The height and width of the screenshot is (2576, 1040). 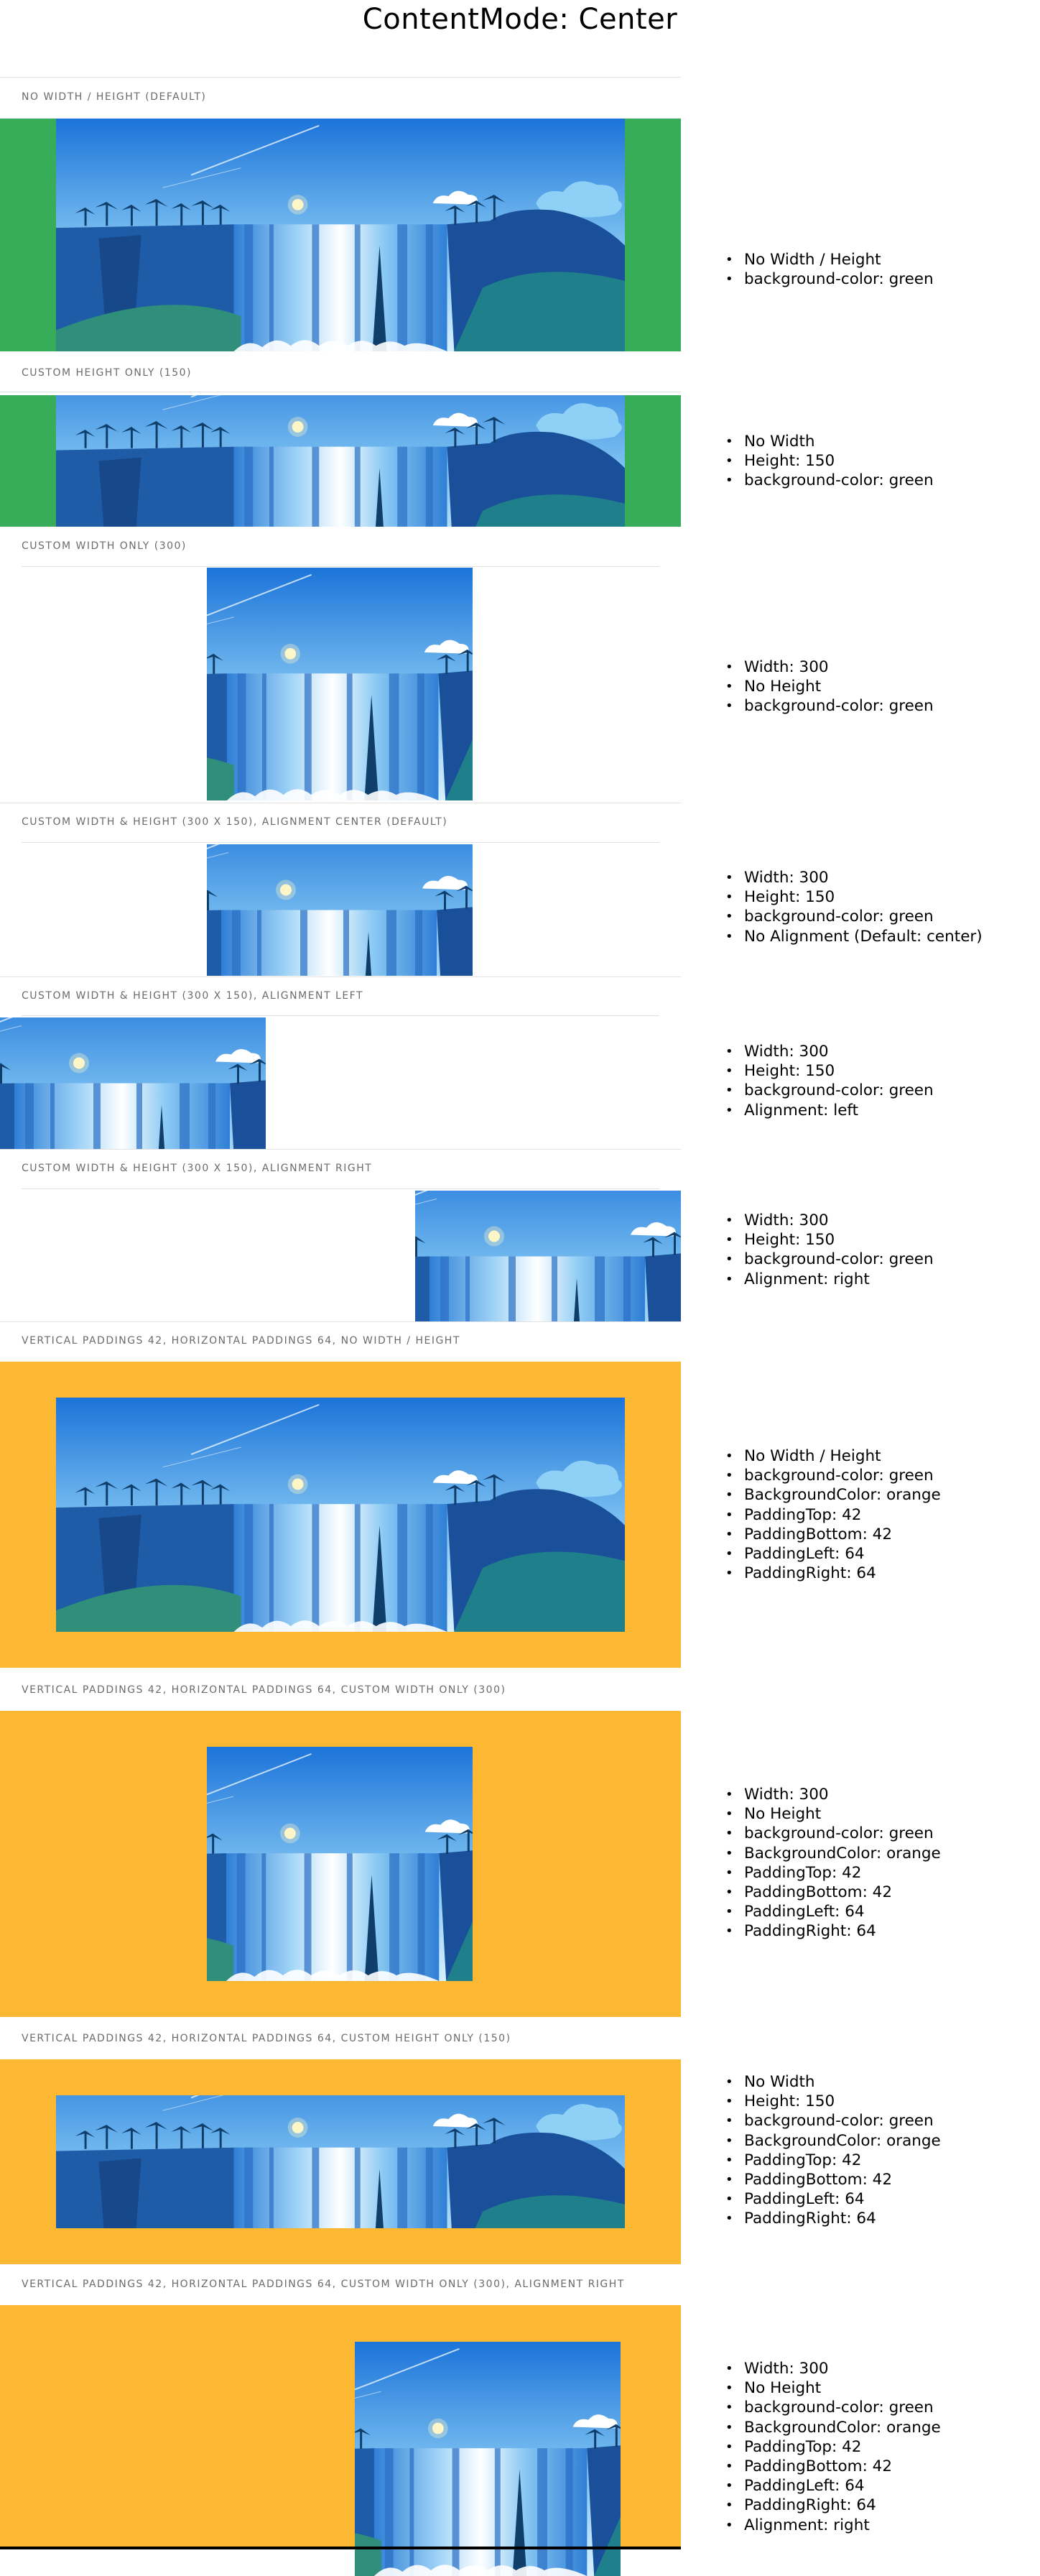 What do you see at coordinates (114, 97) in the screenshot?
I see `section-label: NO WIDTH / HEIGHT (DEFAULT)` at bounding box center [114, 97].